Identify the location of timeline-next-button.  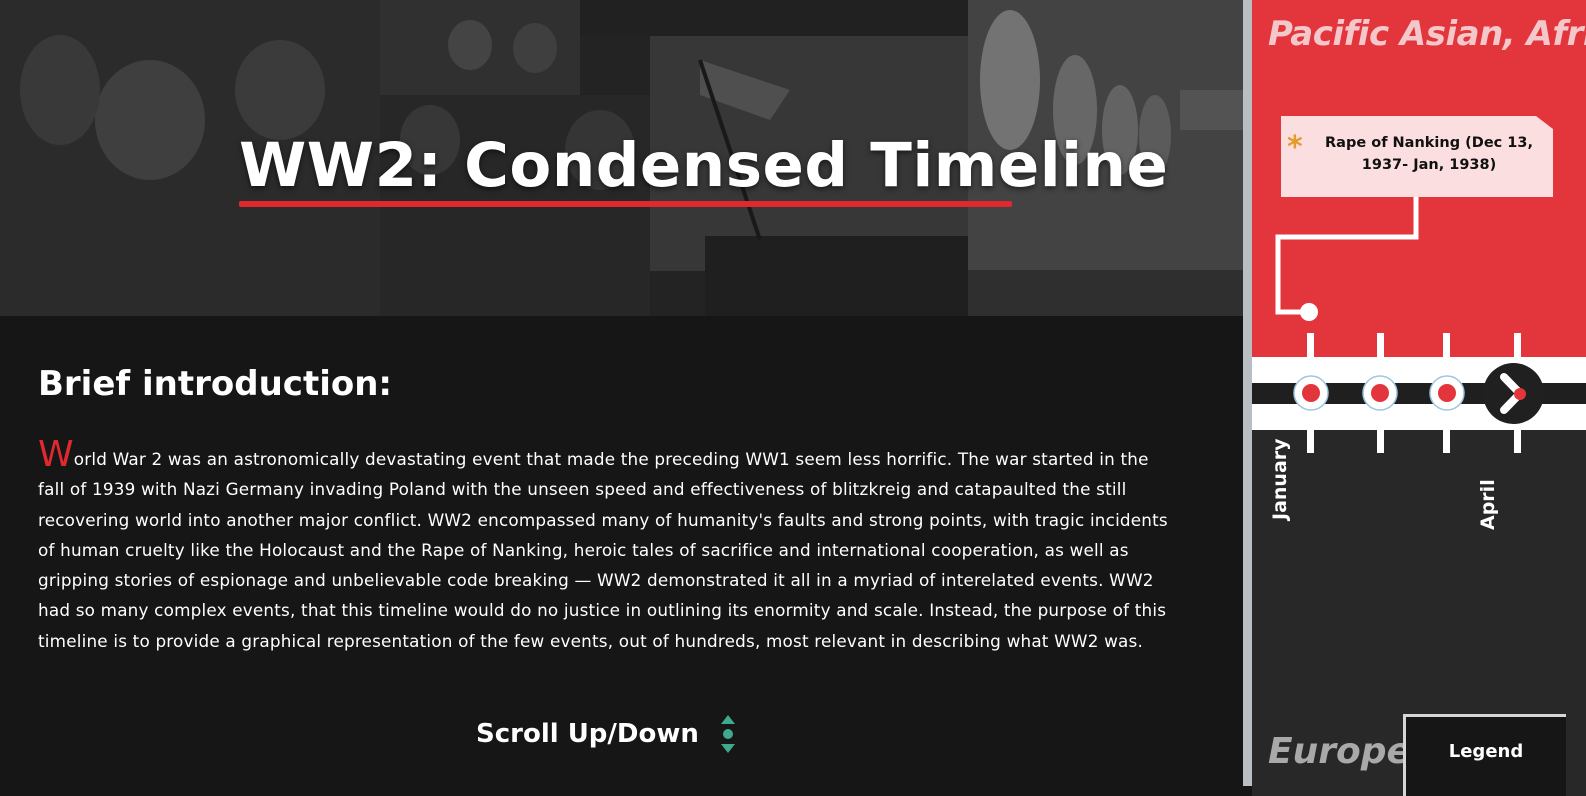
(1513, 393).